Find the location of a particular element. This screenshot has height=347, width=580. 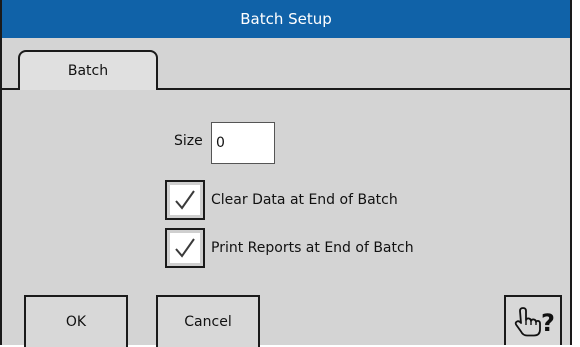

clear-data-checkbox is located at coordinates (185, 200).